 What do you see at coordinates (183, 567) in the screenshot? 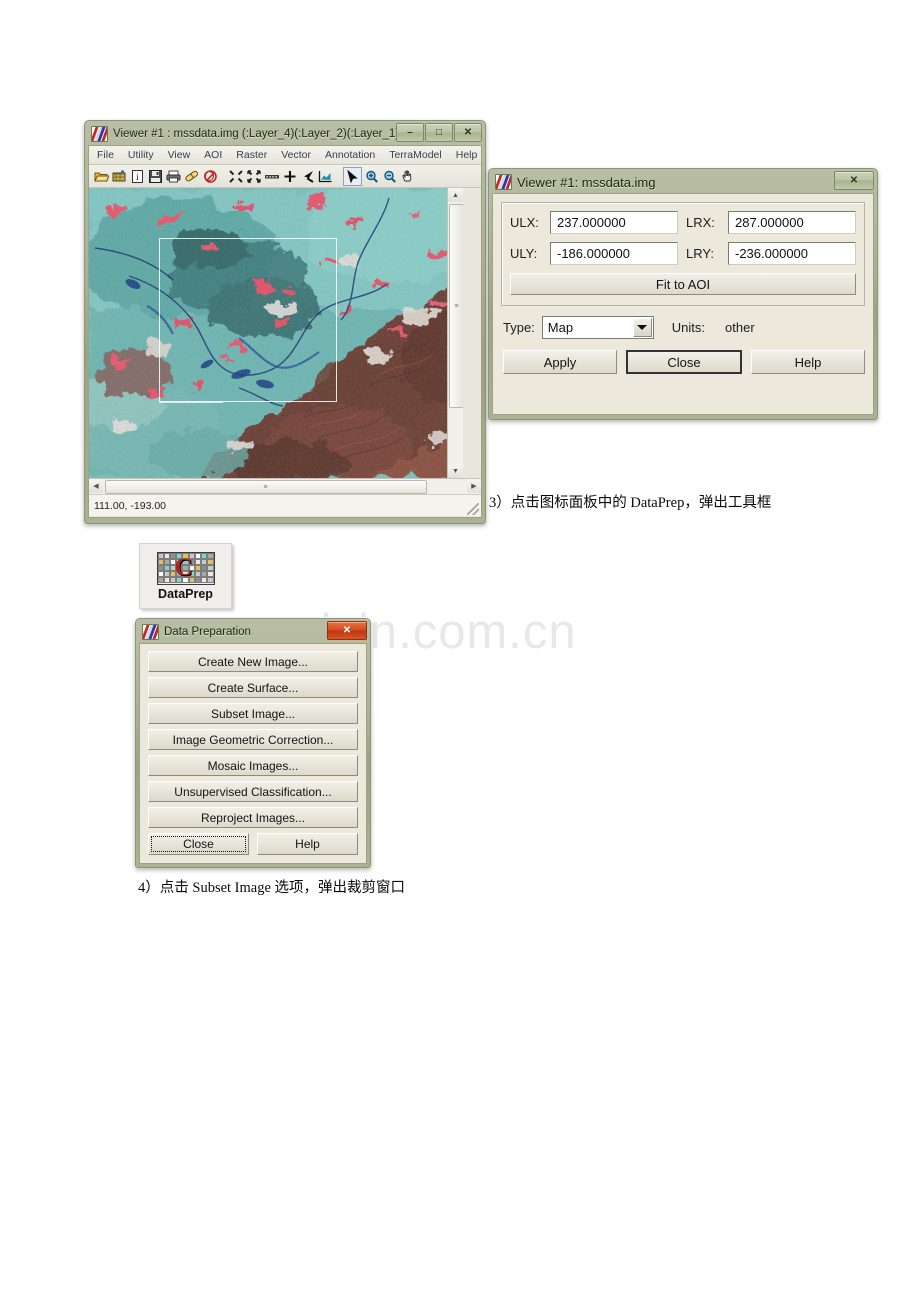
I see `dataprep-c-glyph: C` at bounding box center [183, 567].